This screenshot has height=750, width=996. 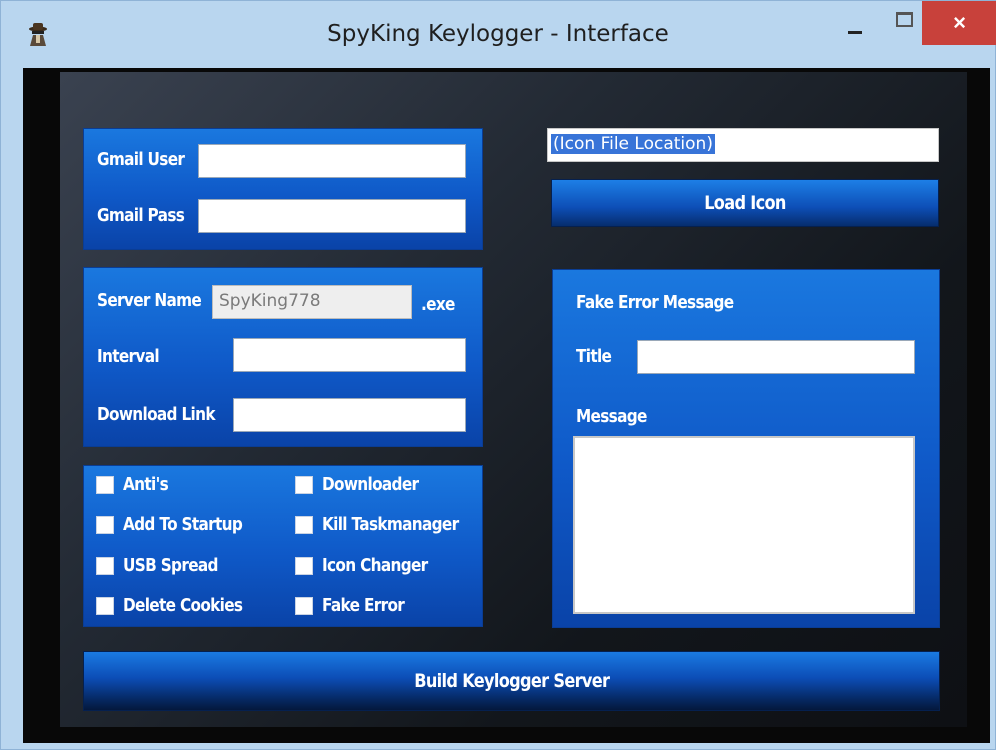 I want to click on download-link-input, so click(x=349, y=415).